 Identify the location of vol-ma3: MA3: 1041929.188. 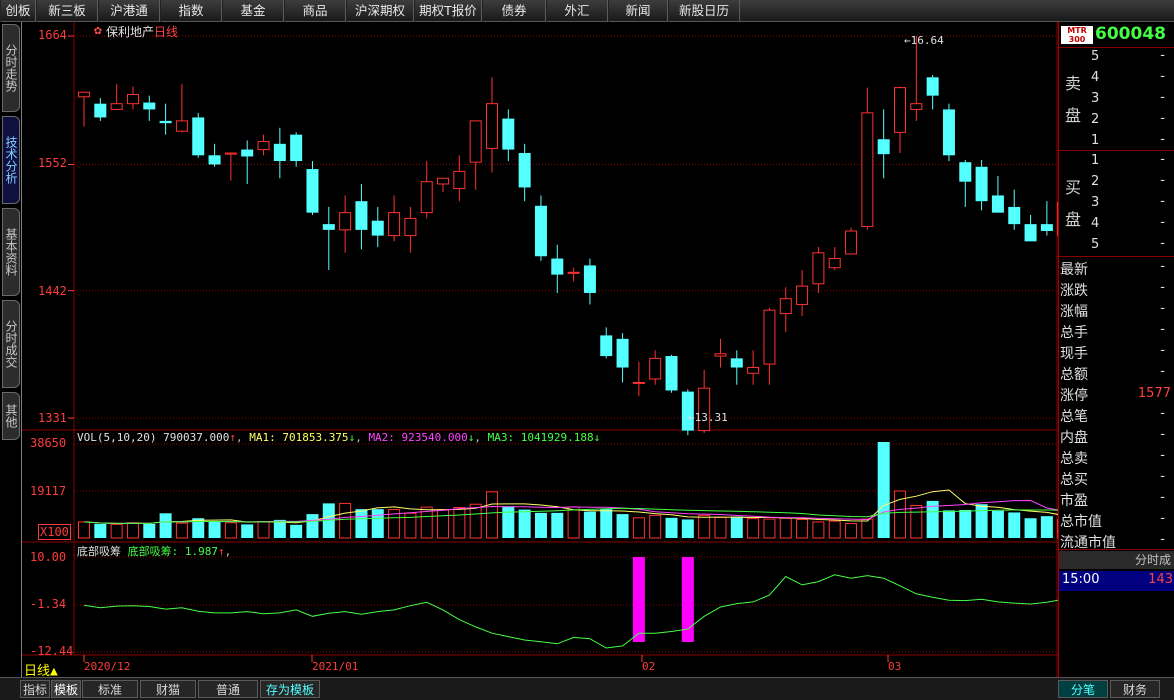
(540, 437).